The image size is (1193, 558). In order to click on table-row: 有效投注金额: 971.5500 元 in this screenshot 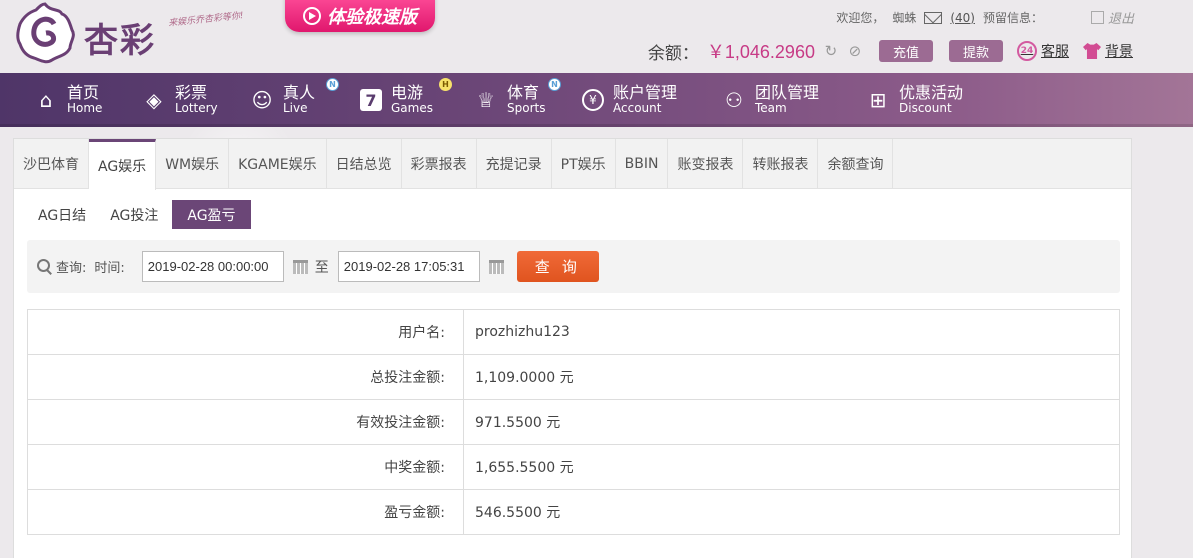, I will do `click(573, 422)`.